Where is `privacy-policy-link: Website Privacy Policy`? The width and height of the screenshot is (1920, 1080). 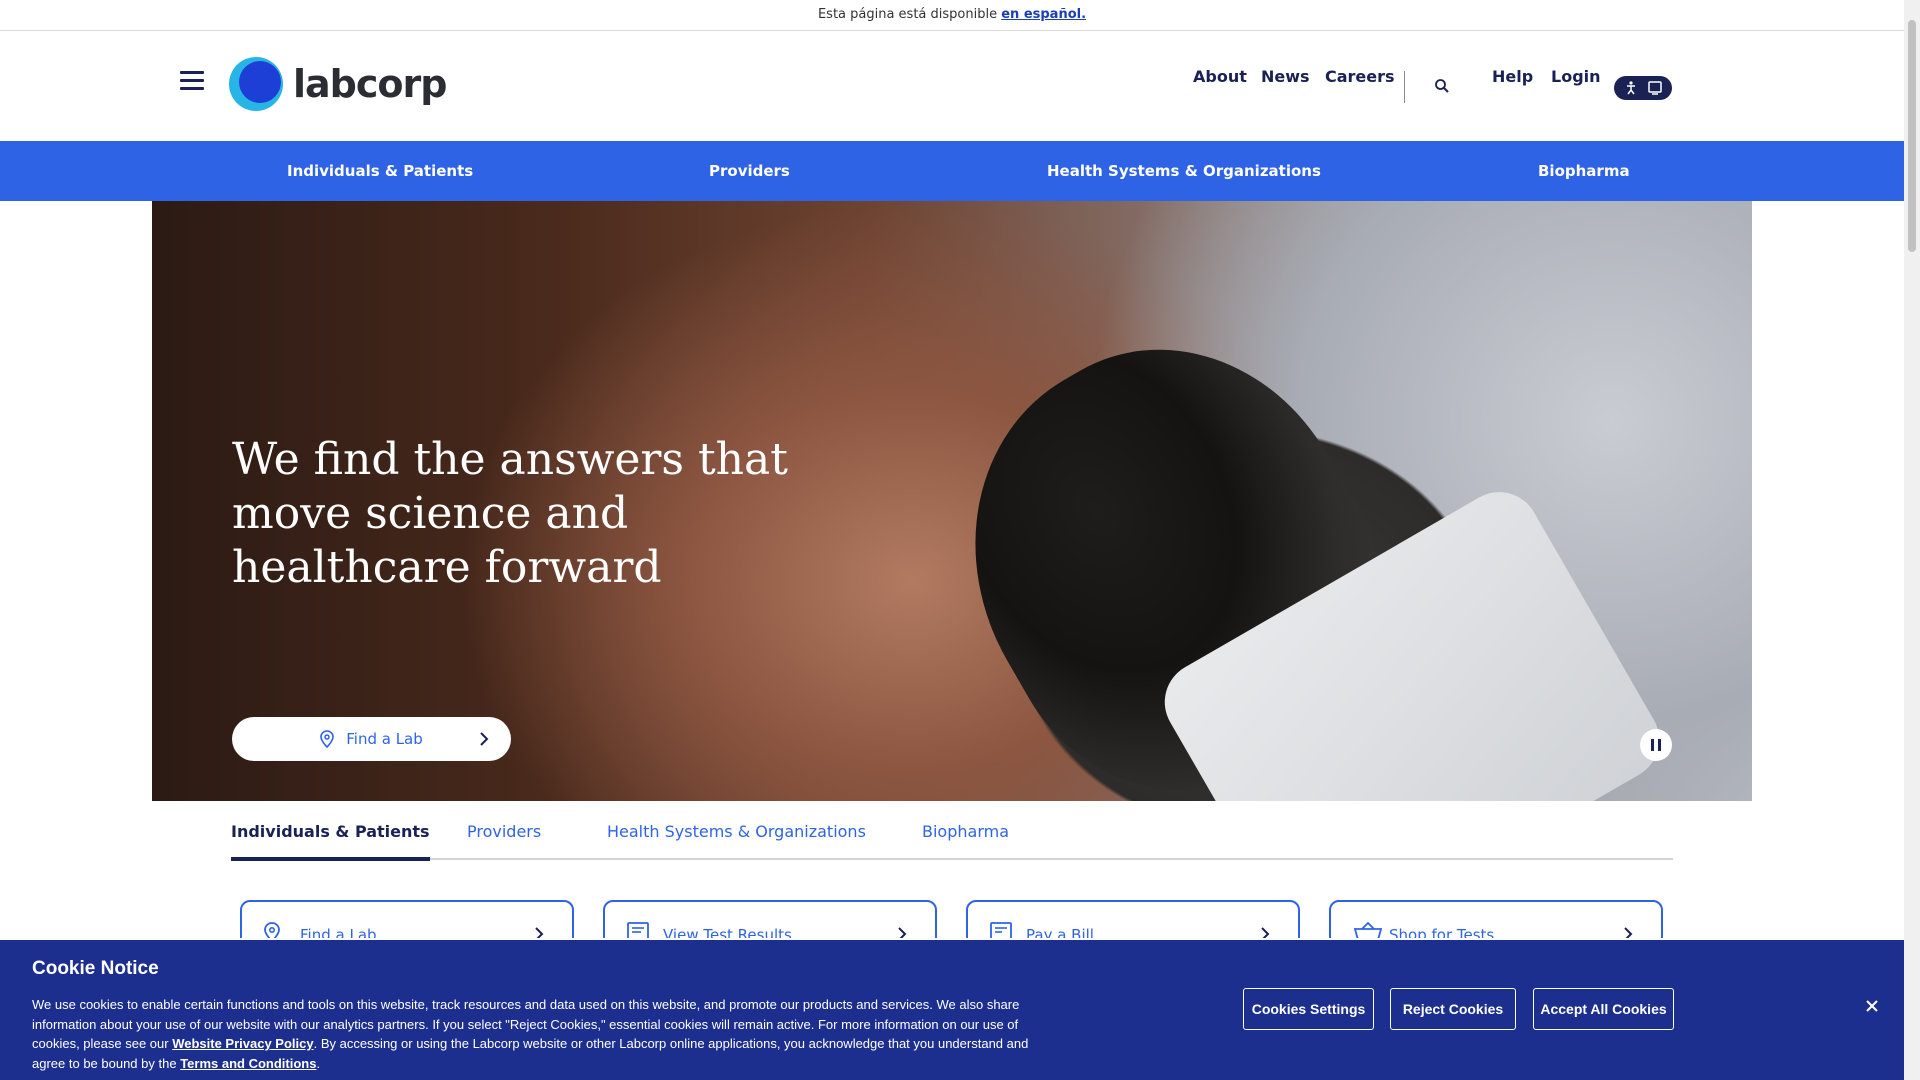
privacy-policy-link: Website Privacy Policy is located at coordinates (242, 1043).